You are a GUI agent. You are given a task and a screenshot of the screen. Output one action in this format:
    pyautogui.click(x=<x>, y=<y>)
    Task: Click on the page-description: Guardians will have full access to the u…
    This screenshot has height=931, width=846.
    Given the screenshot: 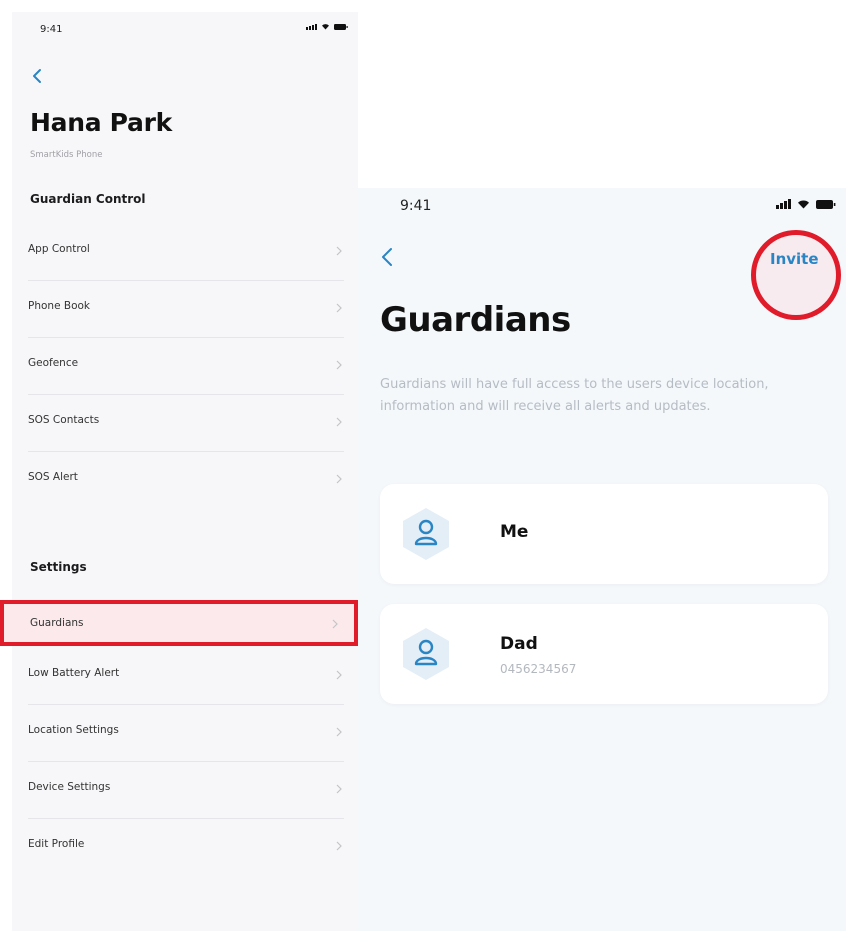 What is the action you would take?
    pyautogui.click(x=574, y=395)
    